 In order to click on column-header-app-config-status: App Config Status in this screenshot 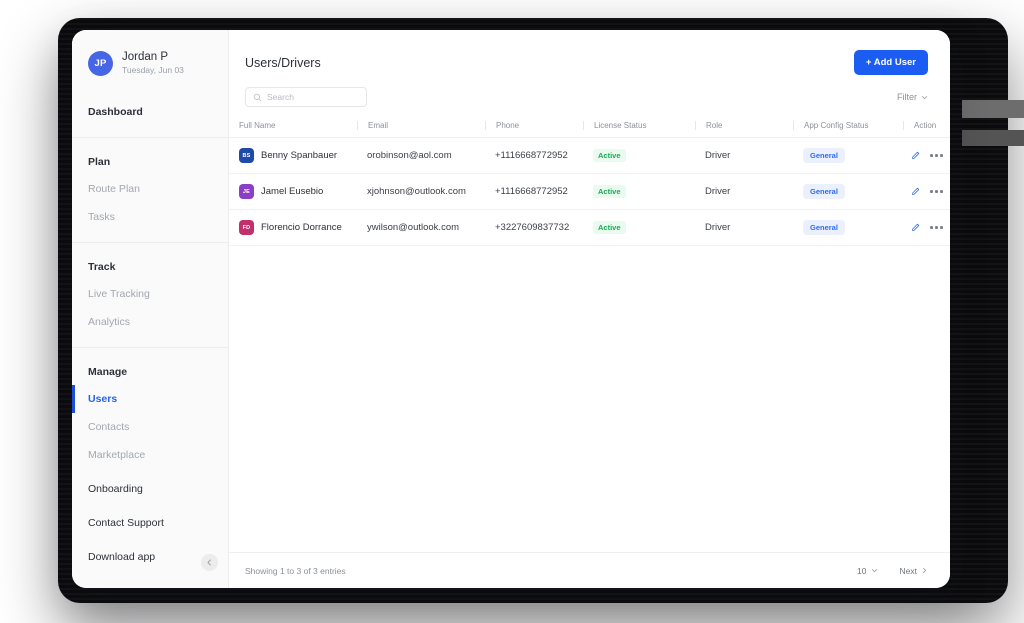, I will do `click(848, 129)`.